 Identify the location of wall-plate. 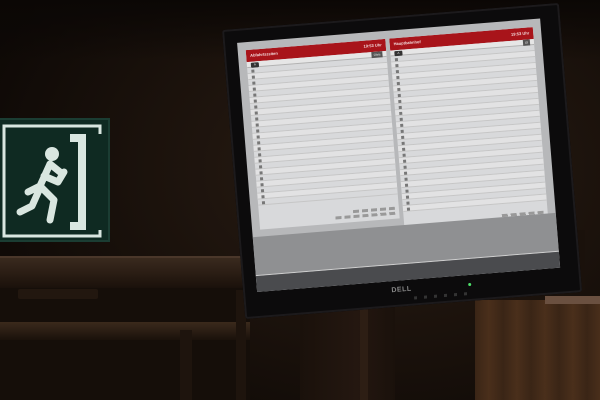
(58, 294).